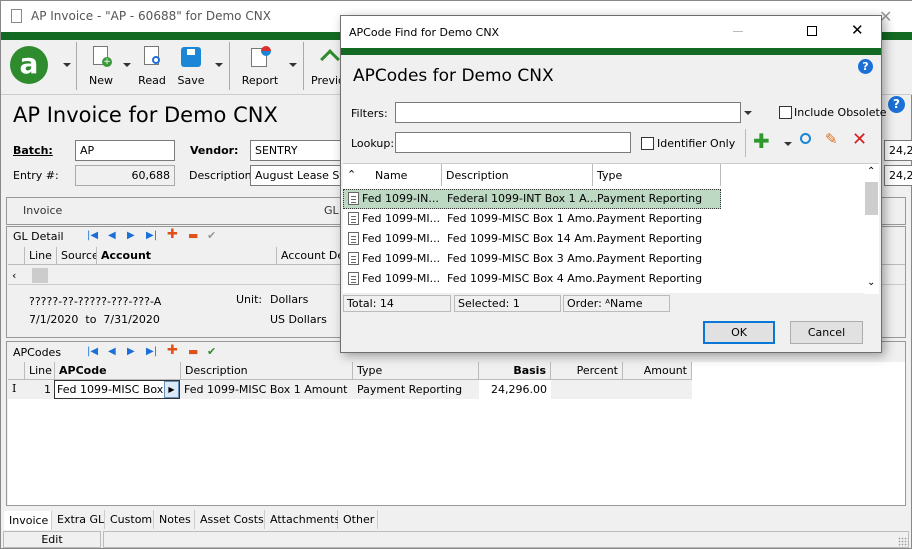  Describe the element at coordinates (293, 65) in the screenshot. I see `report-dropdown` at that location.